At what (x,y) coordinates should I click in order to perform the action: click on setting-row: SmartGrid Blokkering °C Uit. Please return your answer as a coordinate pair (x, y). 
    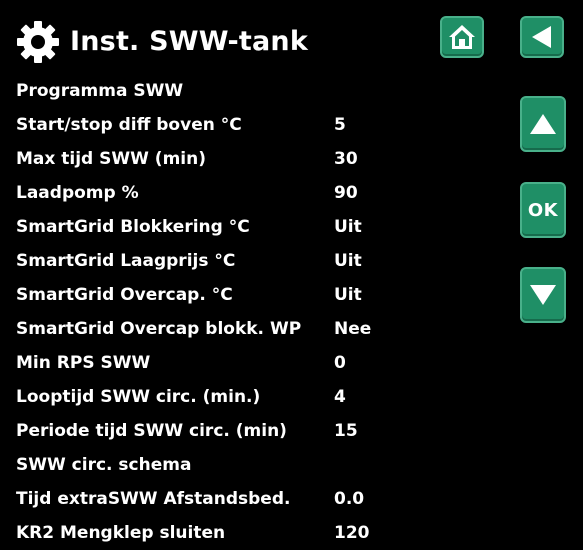
    Looking at the image, I should click on (266, 227).